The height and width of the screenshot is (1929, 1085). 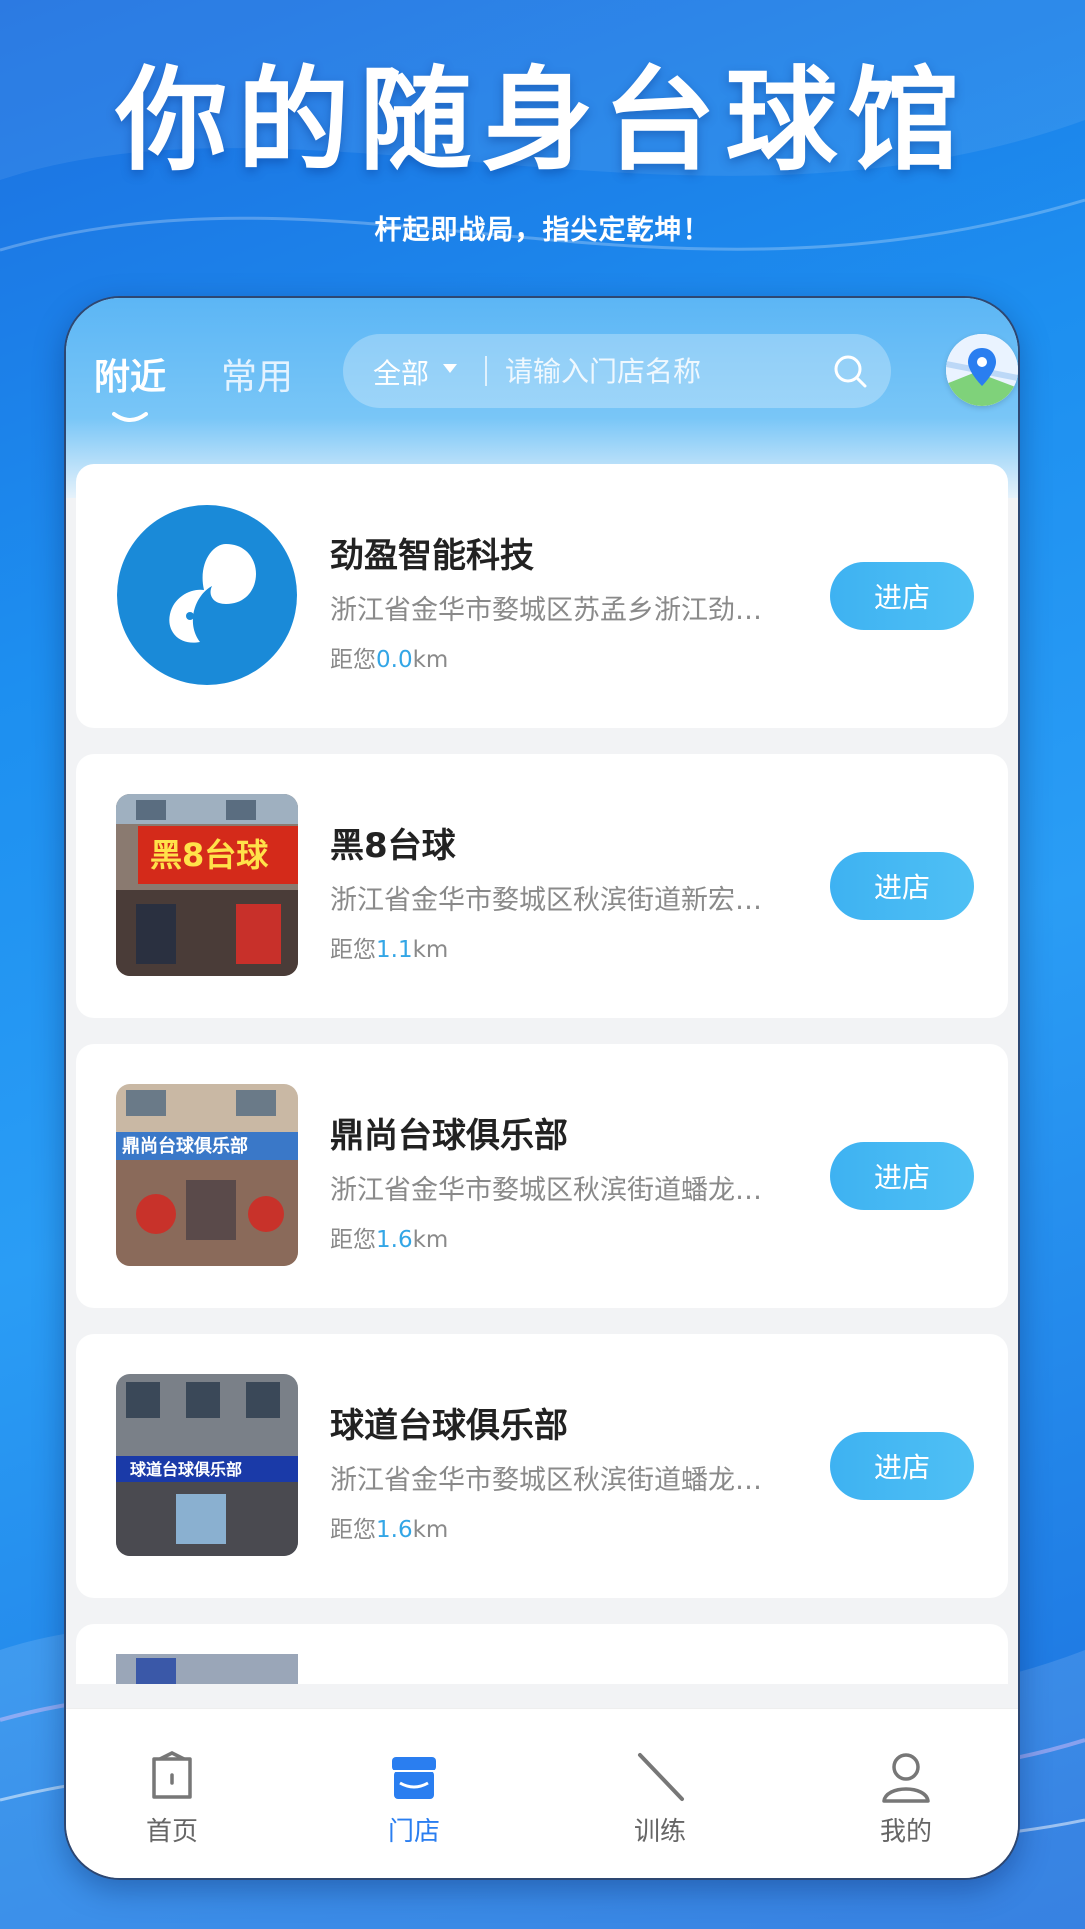 I want to click on store-photo, so click(x=207, y=1669).